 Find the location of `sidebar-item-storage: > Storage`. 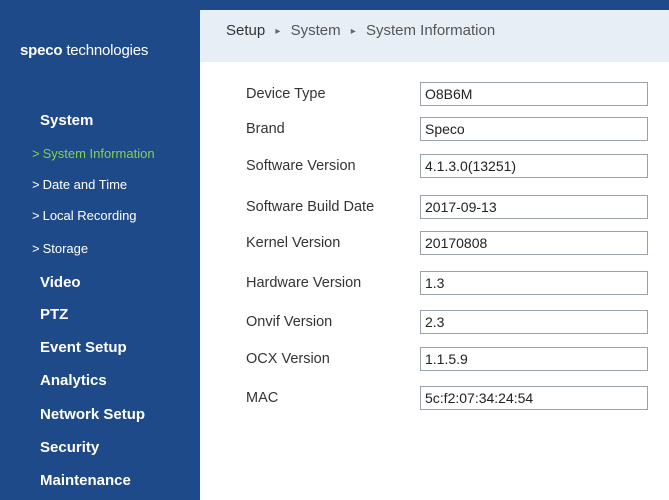

sidebar-item-storage: > Storage is located at coordinates (60, 248).